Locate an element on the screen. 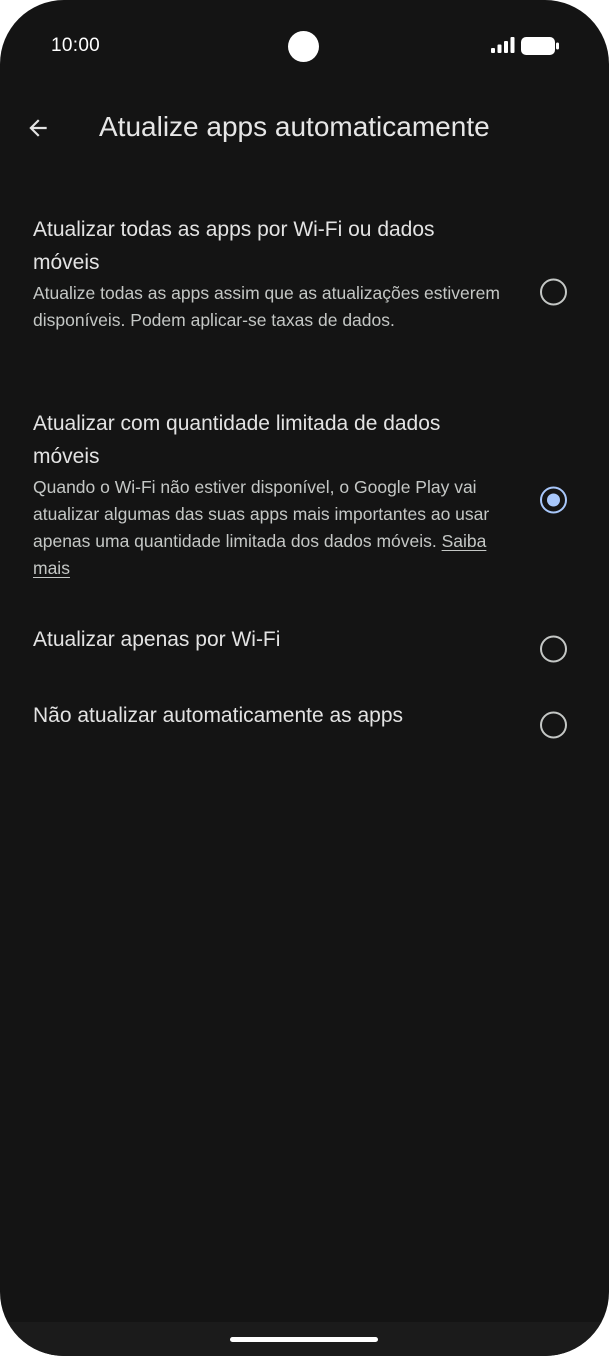  signal-icon is located at coordinates (503, 45).